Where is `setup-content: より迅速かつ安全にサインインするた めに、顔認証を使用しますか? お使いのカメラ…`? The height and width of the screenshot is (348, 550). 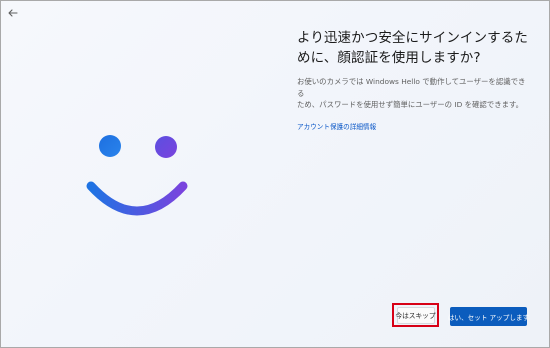
setup-content: より迅速かつ安全にサインインするた めに、顔認証を使用しますか? お使いのカメラ… is located at coordinates (414, 80).